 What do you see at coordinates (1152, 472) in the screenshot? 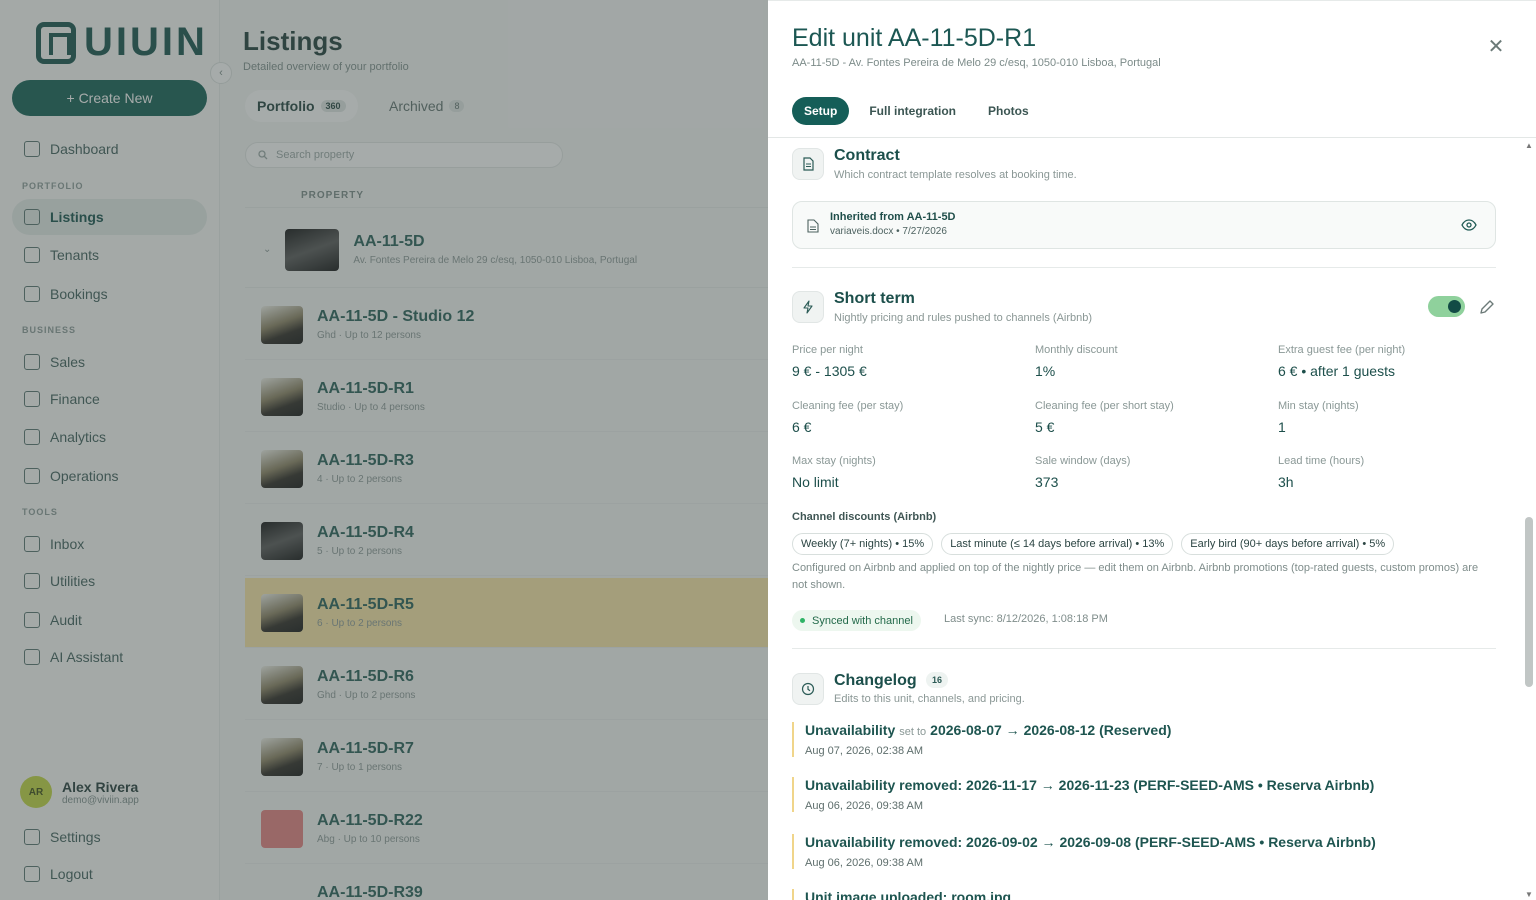
I see `field-sale-window: Sale window (days) 373` at bounding box center [1152, 472].